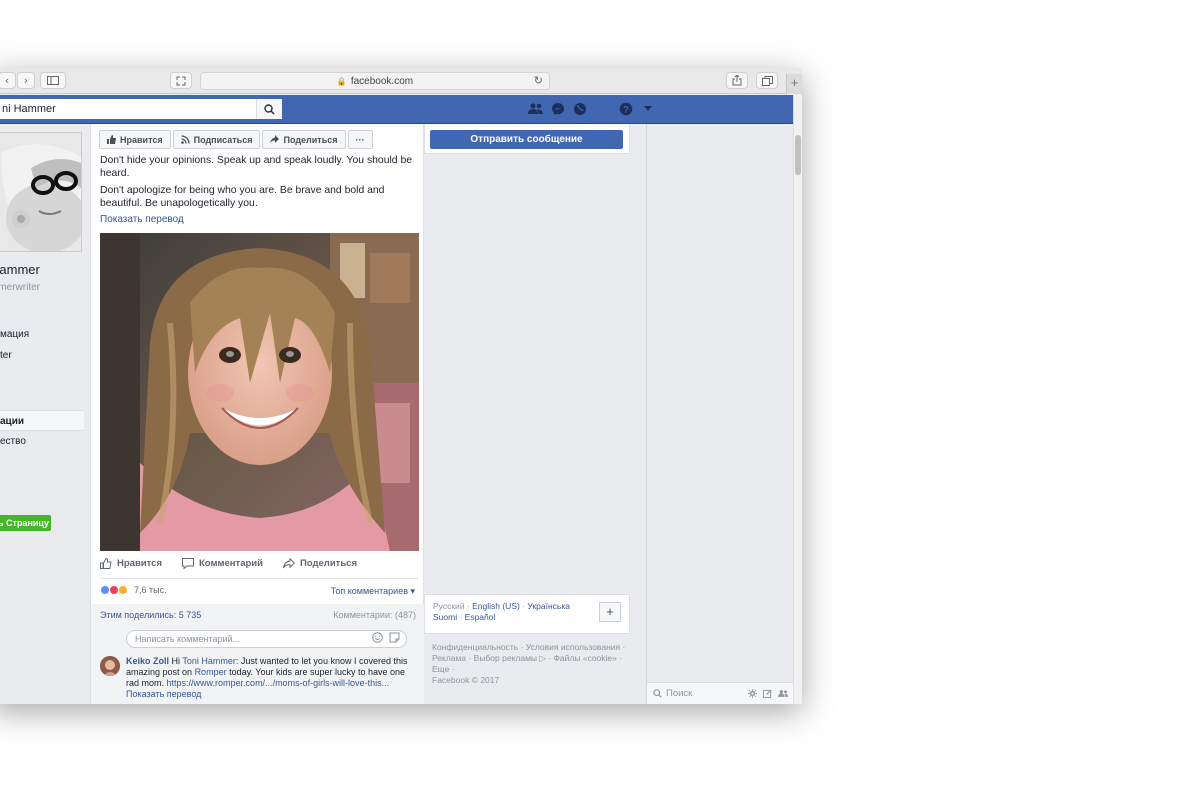 This screenshot has width=1200, height=800. I want to click on profile-nav-item: мация, so click(42, 335).